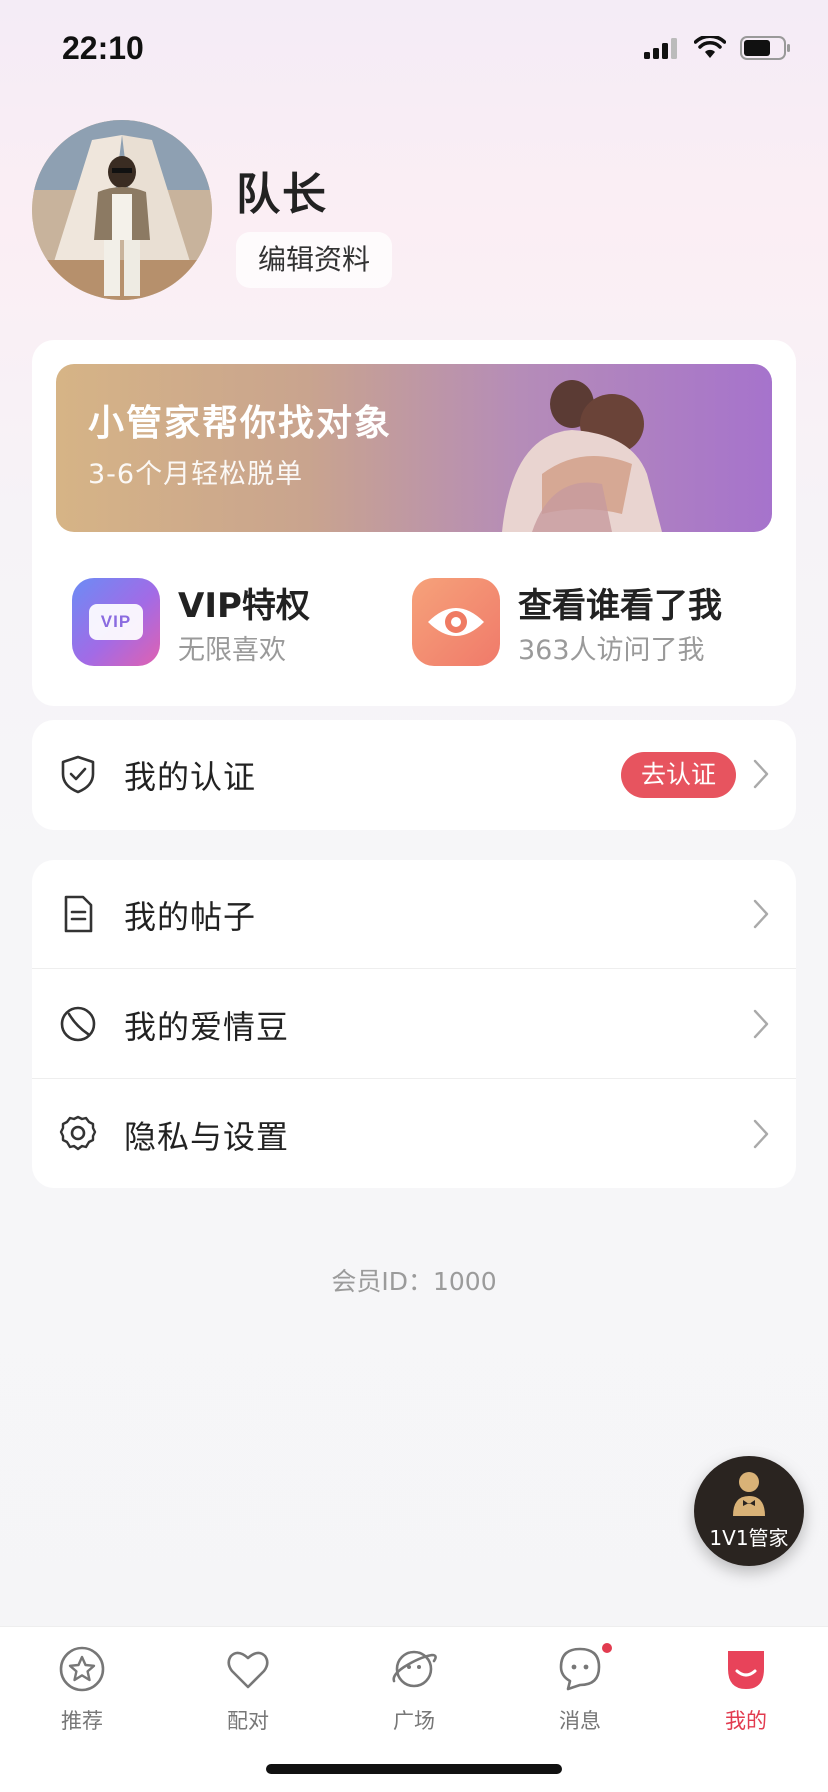 Image resolution: width=828 pixels, height=1792 pixels. What do you see at coordinates (611, 650) in the screenshot?
I see `visitors-subtitle: 363人访问了我` at bounding box center [611, 650].